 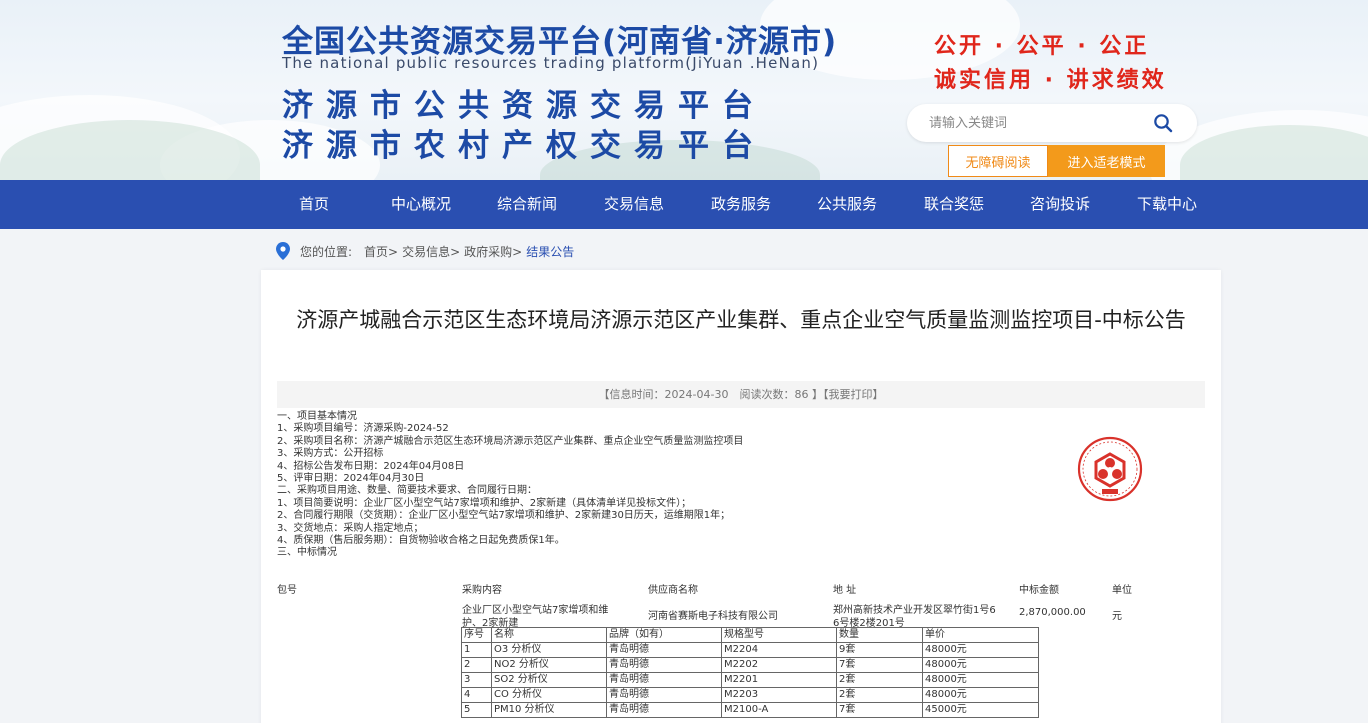 I want to click on table-cell: M2202, so click(x=779, y=665).